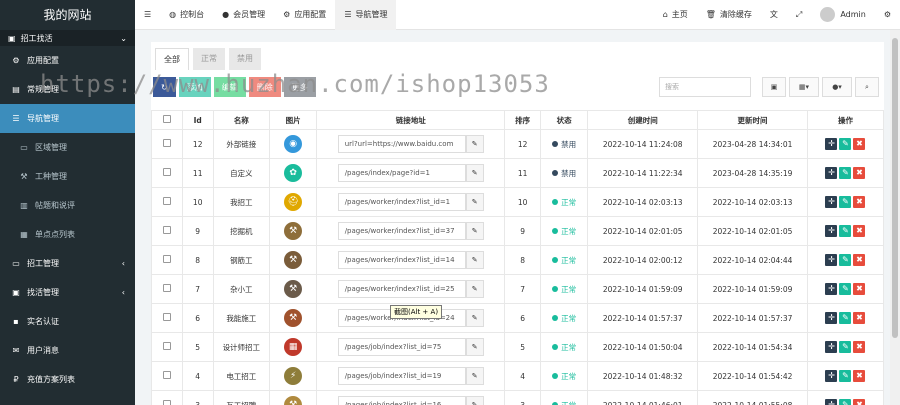  I want to click on column-header, so click(167, 120).